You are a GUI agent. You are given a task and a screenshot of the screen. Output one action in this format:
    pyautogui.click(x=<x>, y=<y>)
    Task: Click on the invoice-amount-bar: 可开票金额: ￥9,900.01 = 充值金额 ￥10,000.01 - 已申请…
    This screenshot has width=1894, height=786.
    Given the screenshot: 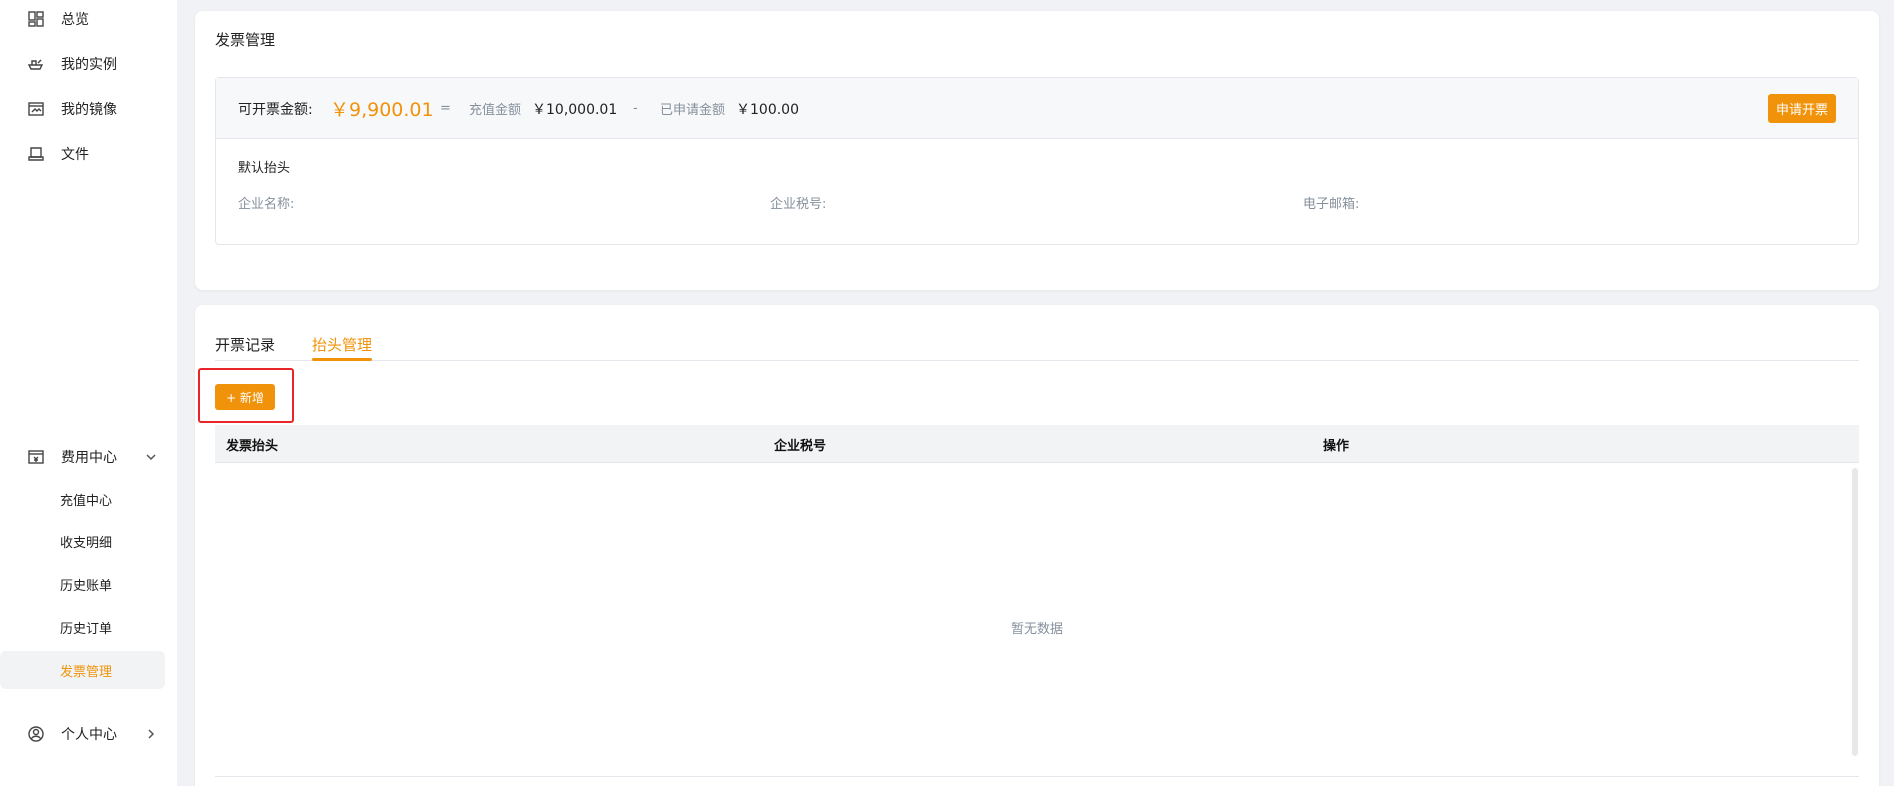 What is the action you would take?
    pyautogui.click(x=1037, y=108)
    